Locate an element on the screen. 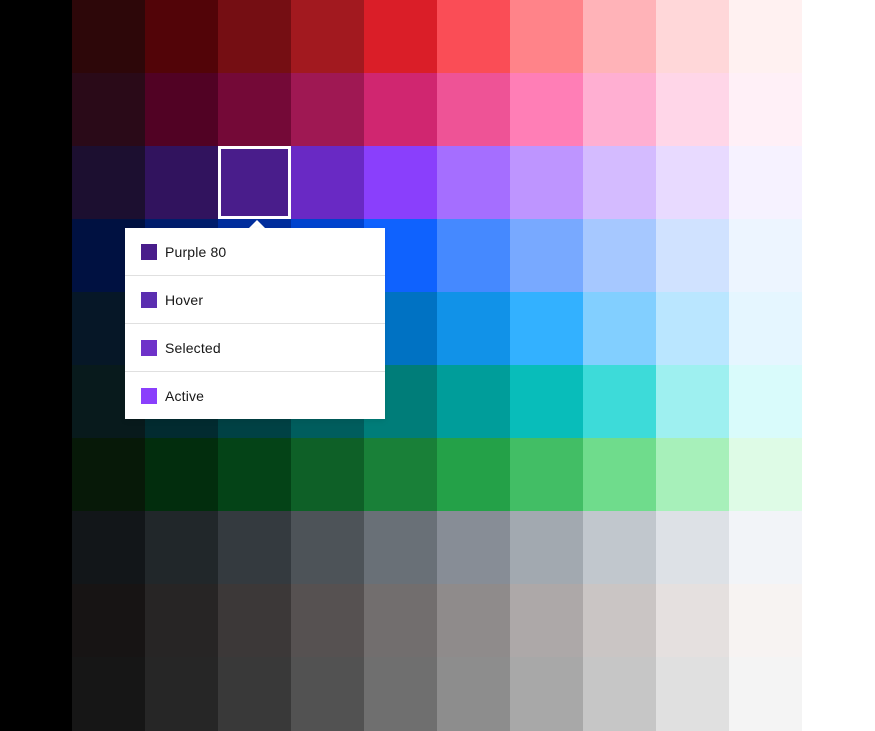  black-column is located at coordinates (36, 365).